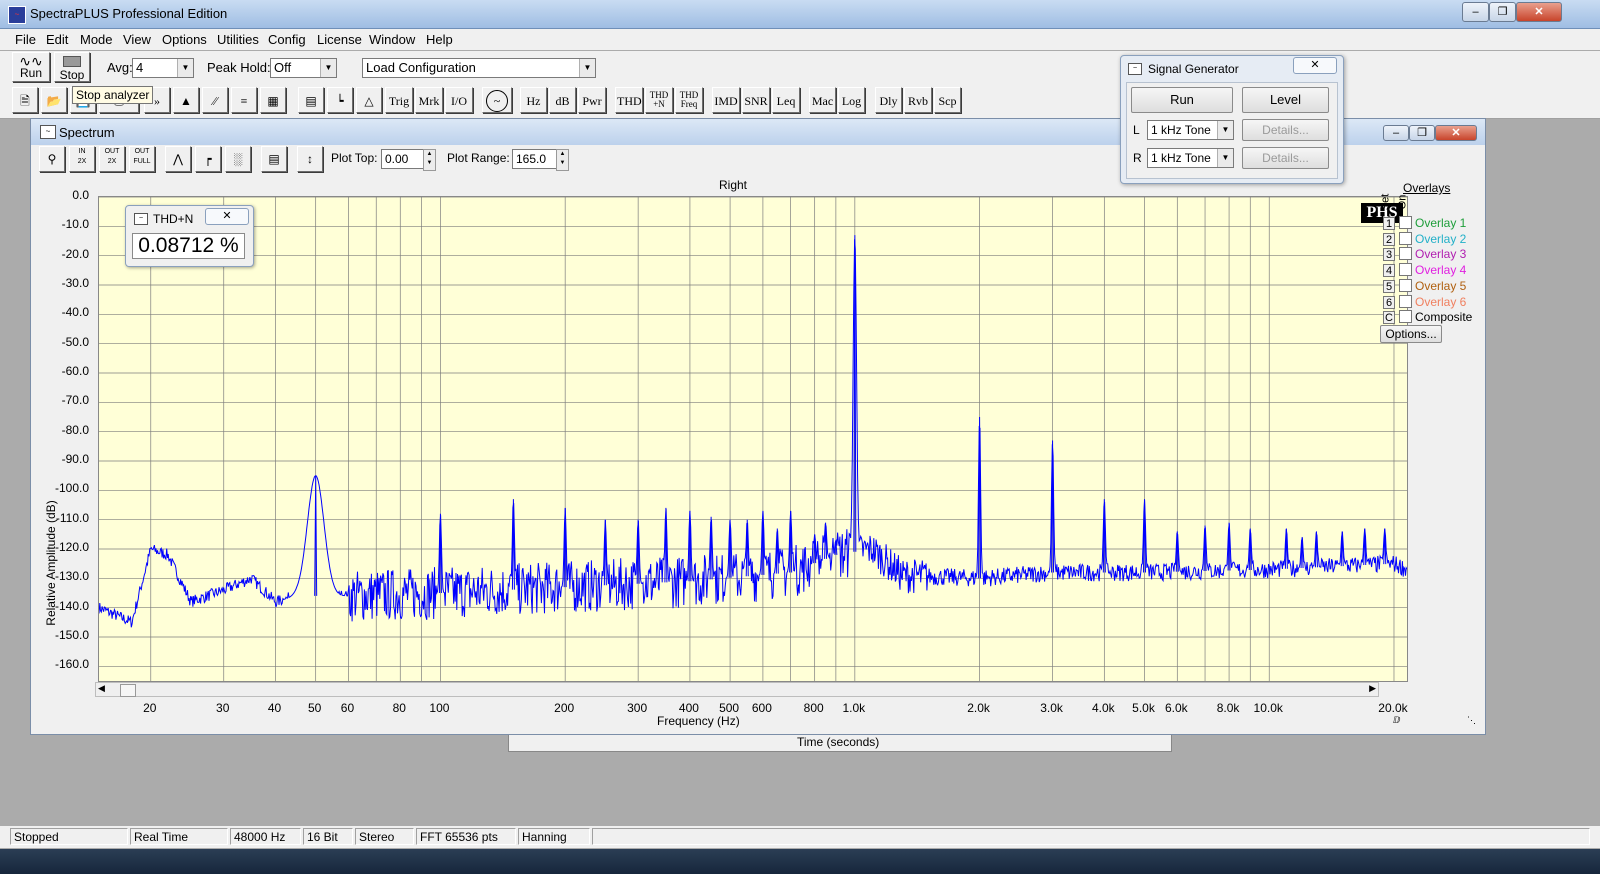  What do you see at coordinates (737, 689) in the screenshot?
I see `horizontal-scrollbar: ◀ ▶` at bounding box center [737, 689].